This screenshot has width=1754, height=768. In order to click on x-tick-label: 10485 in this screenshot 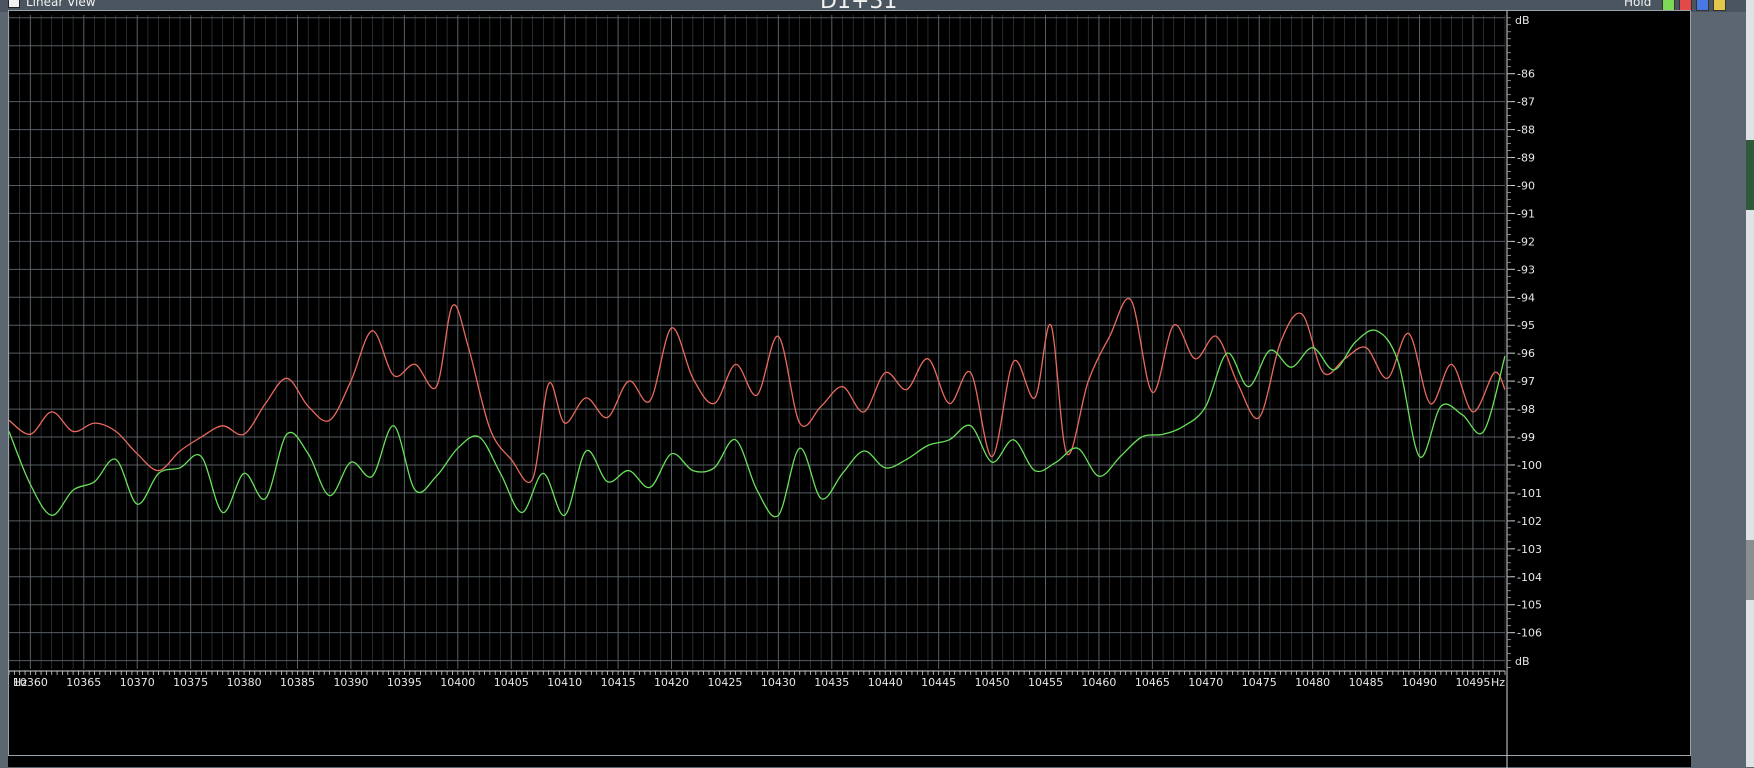, I will do `click(1366, 682)`.